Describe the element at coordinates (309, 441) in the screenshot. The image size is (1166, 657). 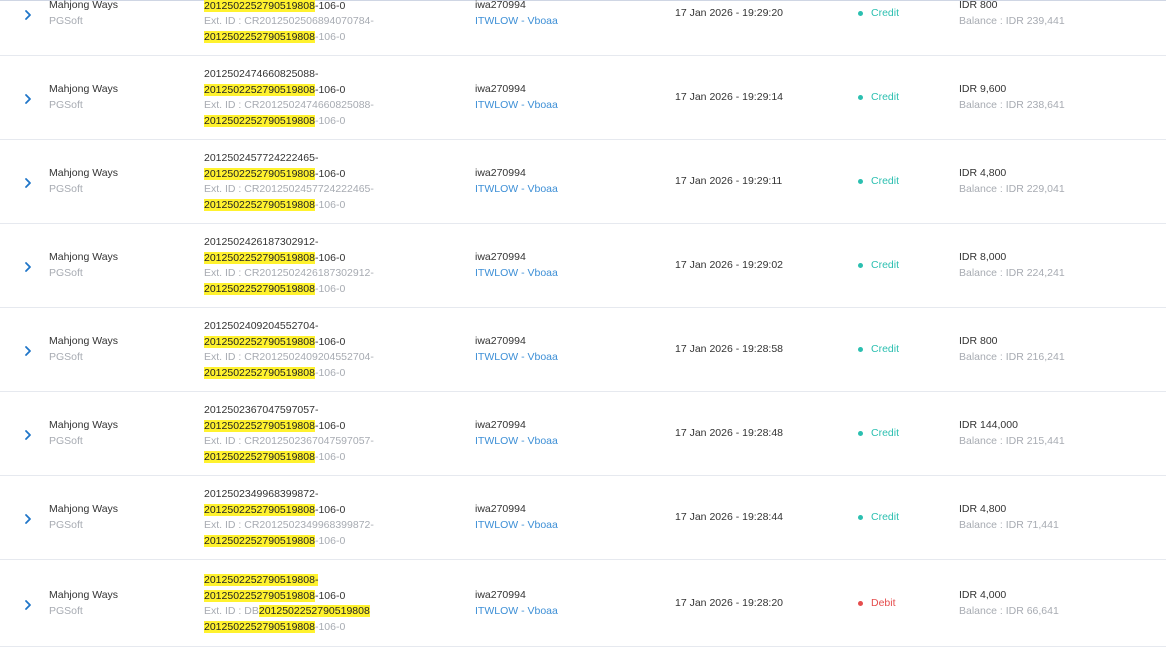
I see `ext-id-code: CR2012502367047597057-` at that location.